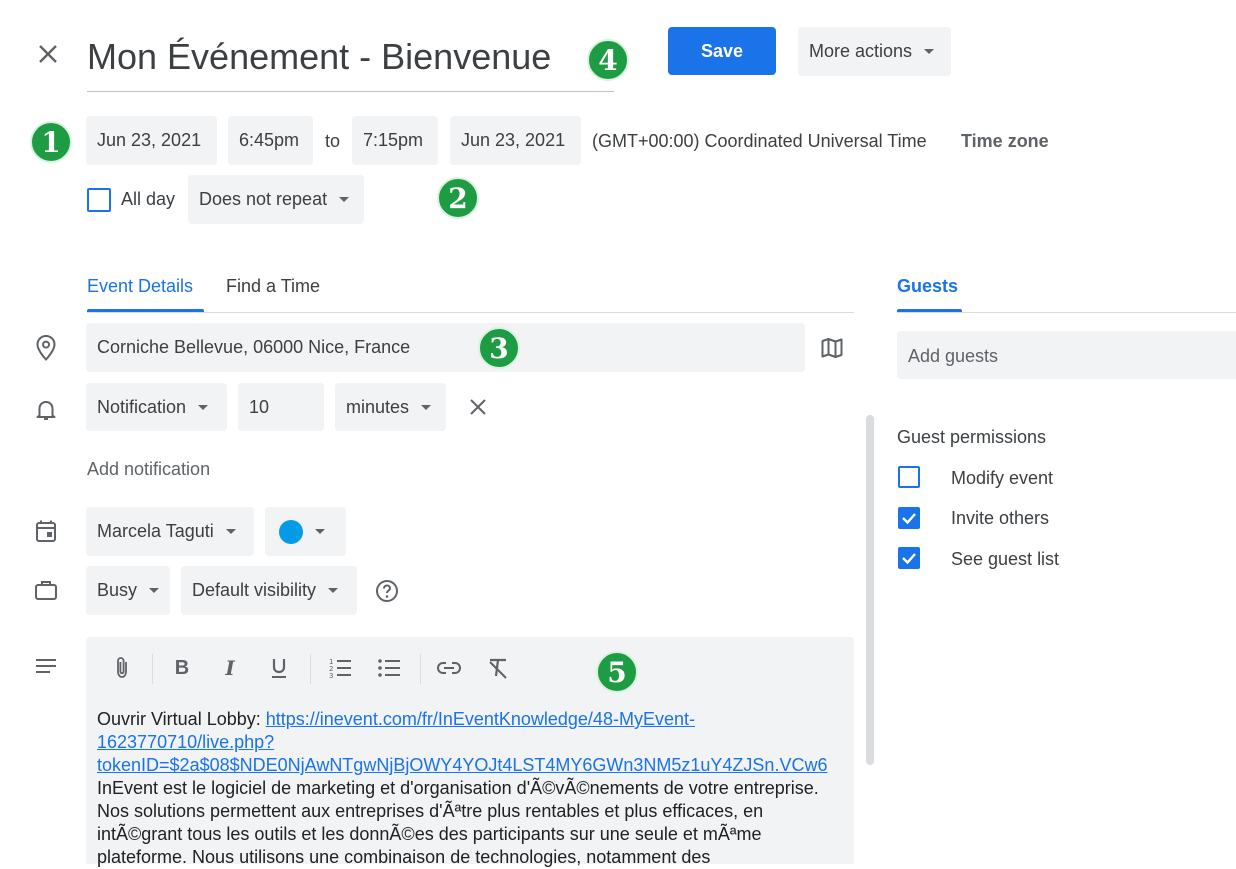  What do you see at coordinates (263, 199) in the screenshot?
I see `repeat-text: Does not repeat` at bounding box center [263, 199].